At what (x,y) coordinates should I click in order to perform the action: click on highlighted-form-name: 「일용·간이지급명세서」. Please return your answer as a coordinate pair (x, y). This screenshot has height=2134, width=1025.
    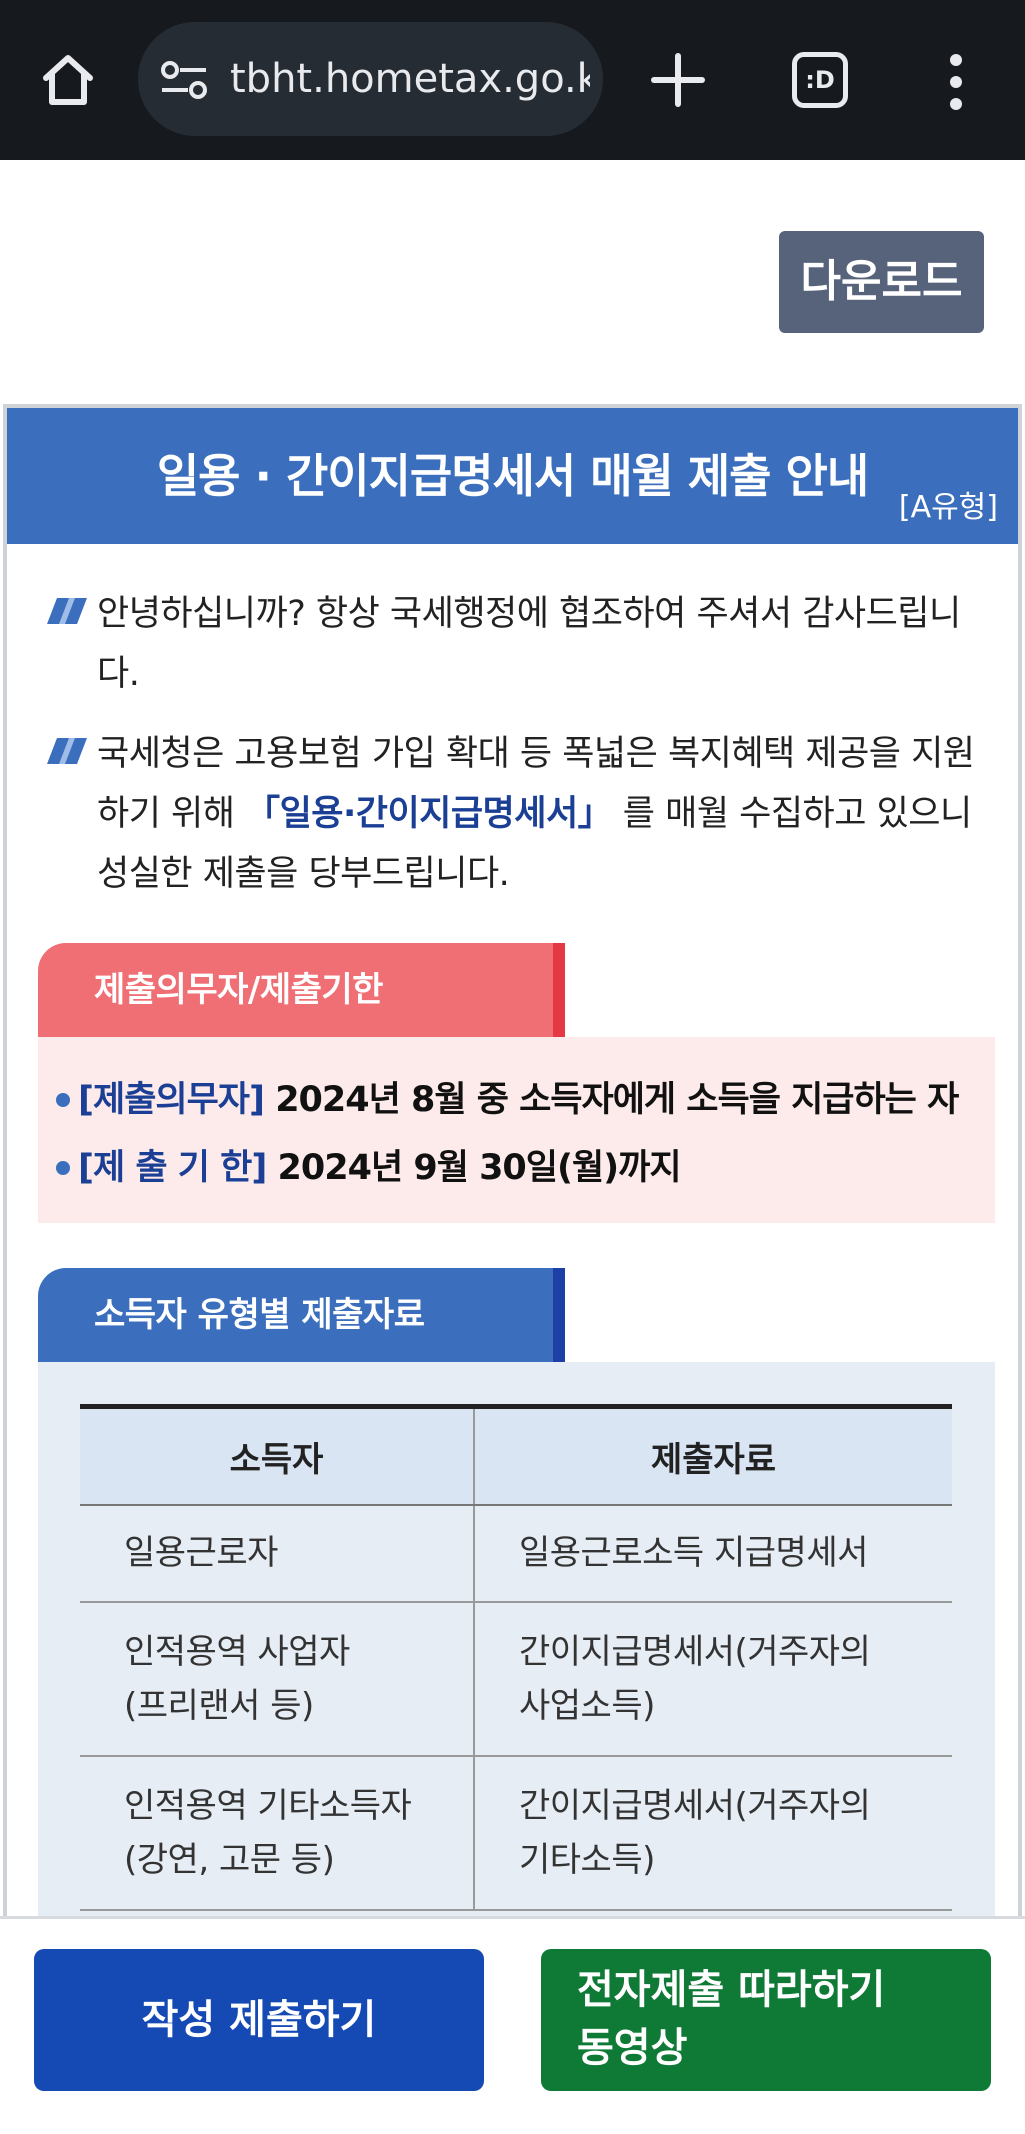
    Looking at the image, I should click on (429, 814).